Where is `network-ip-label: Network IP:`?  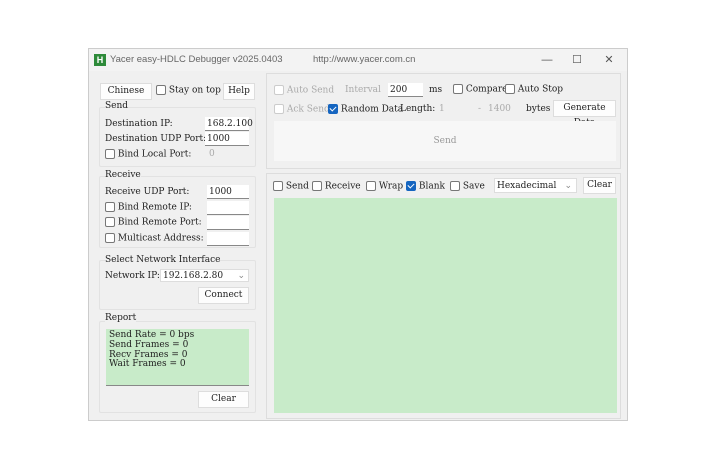
network-ip-label: Network IP: is located at coordinates (132, 276).